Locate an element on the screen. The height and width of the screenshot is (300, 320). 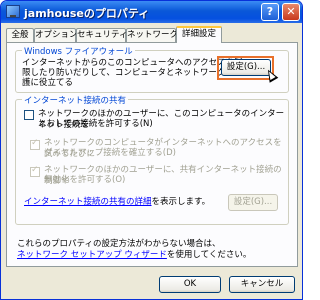
window-title: jamhouseのプロパティ is located at coordinates (87, 13).